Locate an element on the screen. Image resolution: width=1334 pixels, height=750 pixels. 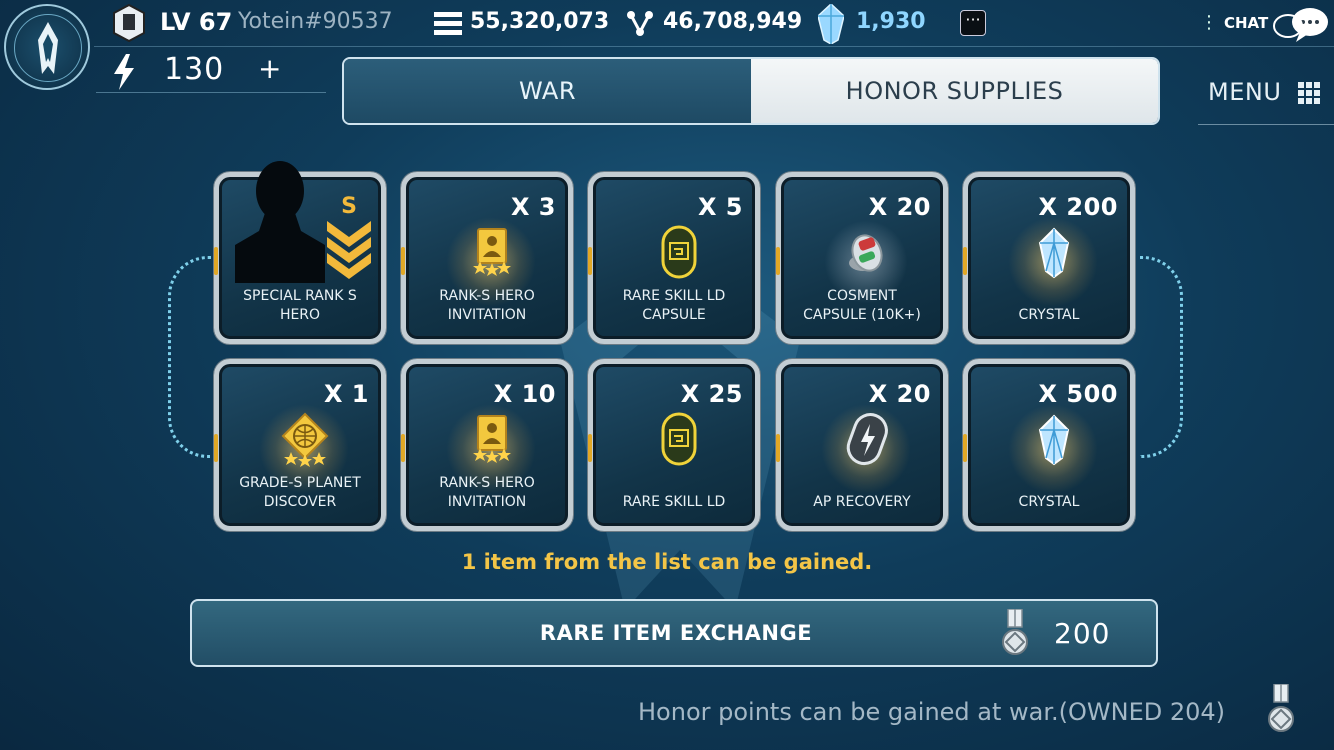
item-card: X 20 AP RECOVERY is located at coordinates (862, 445).